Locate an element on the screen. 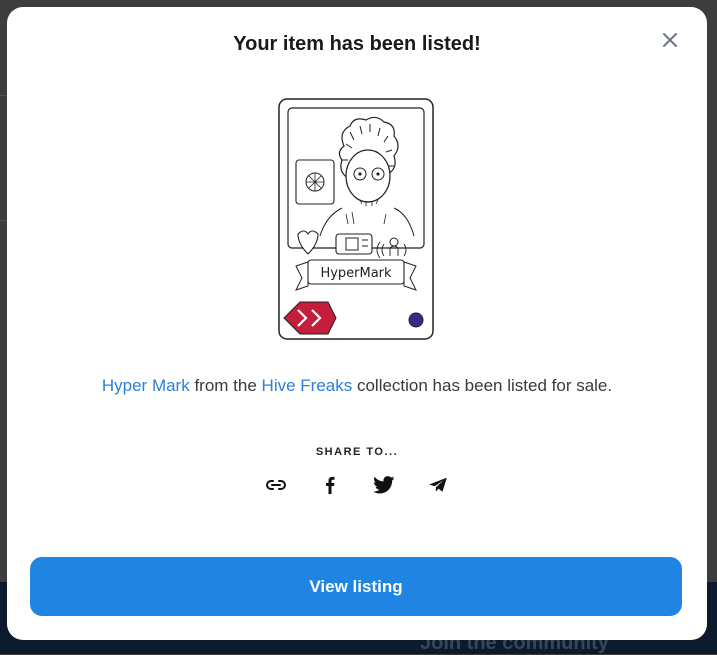 The height and width of the screenshot is (655, 717). message-suffix: collection has been listed for sale. is located at coordinates (482, 385).